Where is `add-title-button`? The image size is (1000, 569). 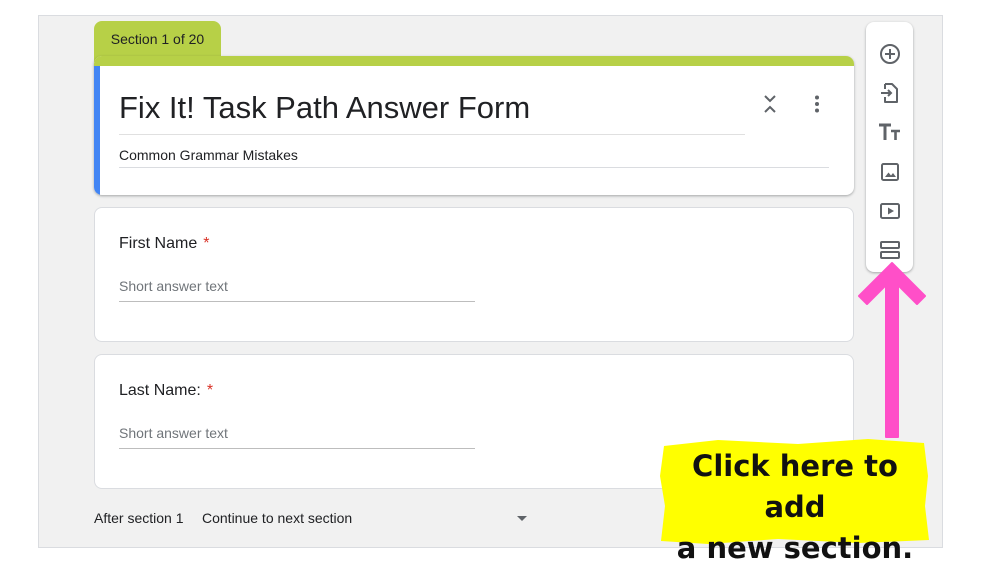 add-title-button is located at coordinates (890, 132).